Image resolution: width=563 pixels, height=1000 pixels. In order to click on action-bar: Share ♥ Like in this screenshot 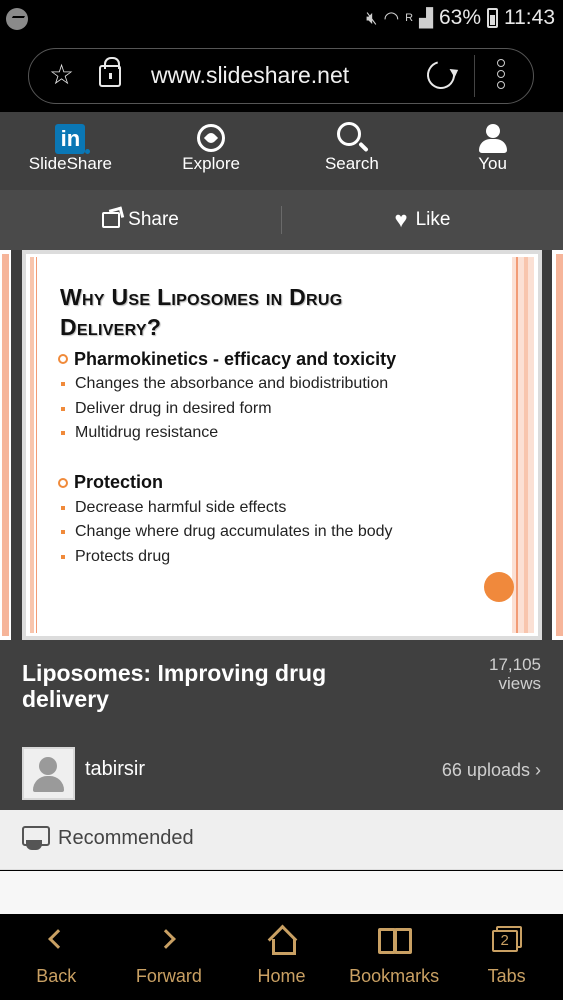, I will do `click(281, 220)`.